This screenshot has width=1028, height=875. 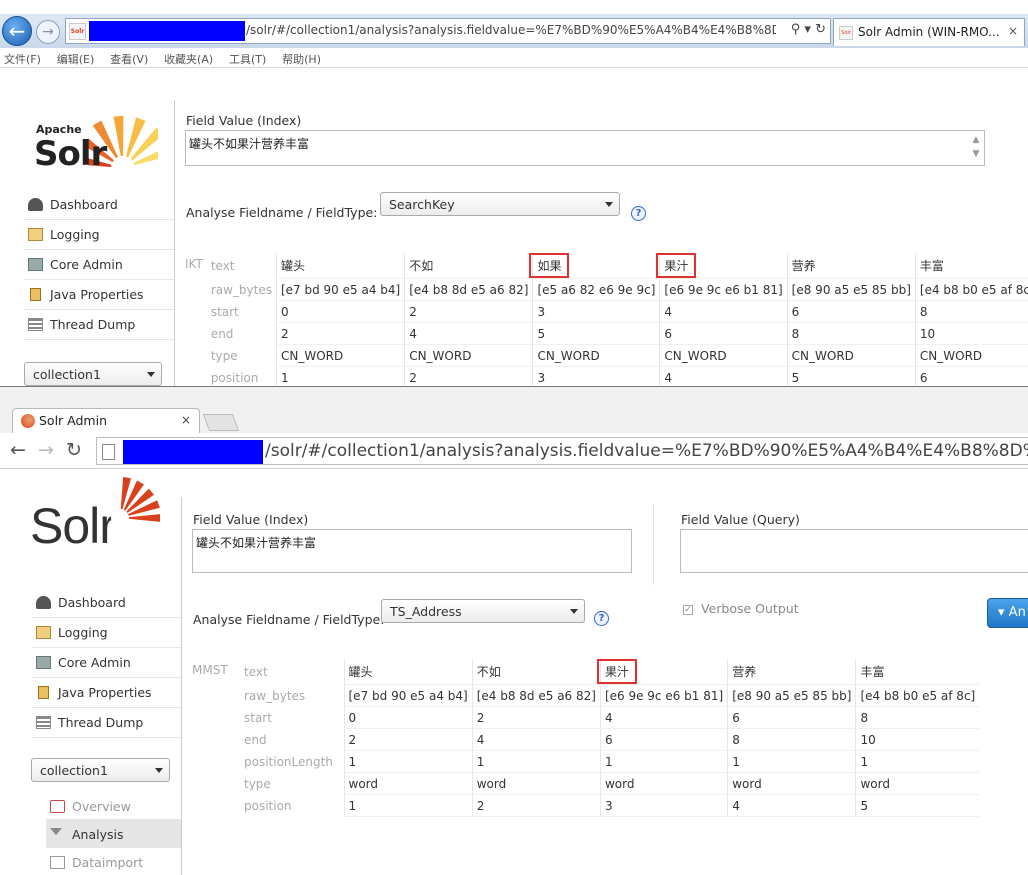 What do you see at coordinates (249, 57) in the screenshot?
I see `menu-tools: 工具(T)` at bounding box center [249, 57].